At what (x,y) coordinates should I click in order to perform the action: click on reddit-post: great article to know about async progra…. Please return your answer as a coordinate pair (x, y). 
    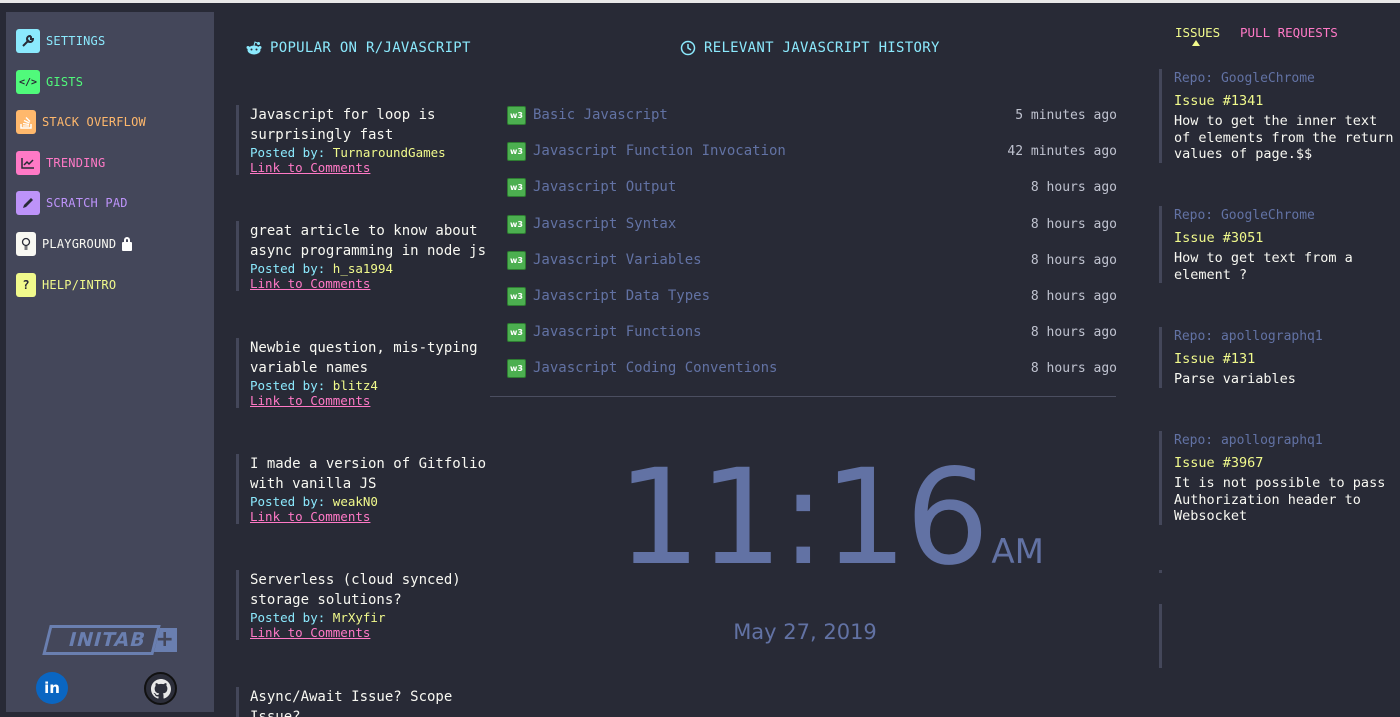
    Looking at the image, I should click on (361, 256).